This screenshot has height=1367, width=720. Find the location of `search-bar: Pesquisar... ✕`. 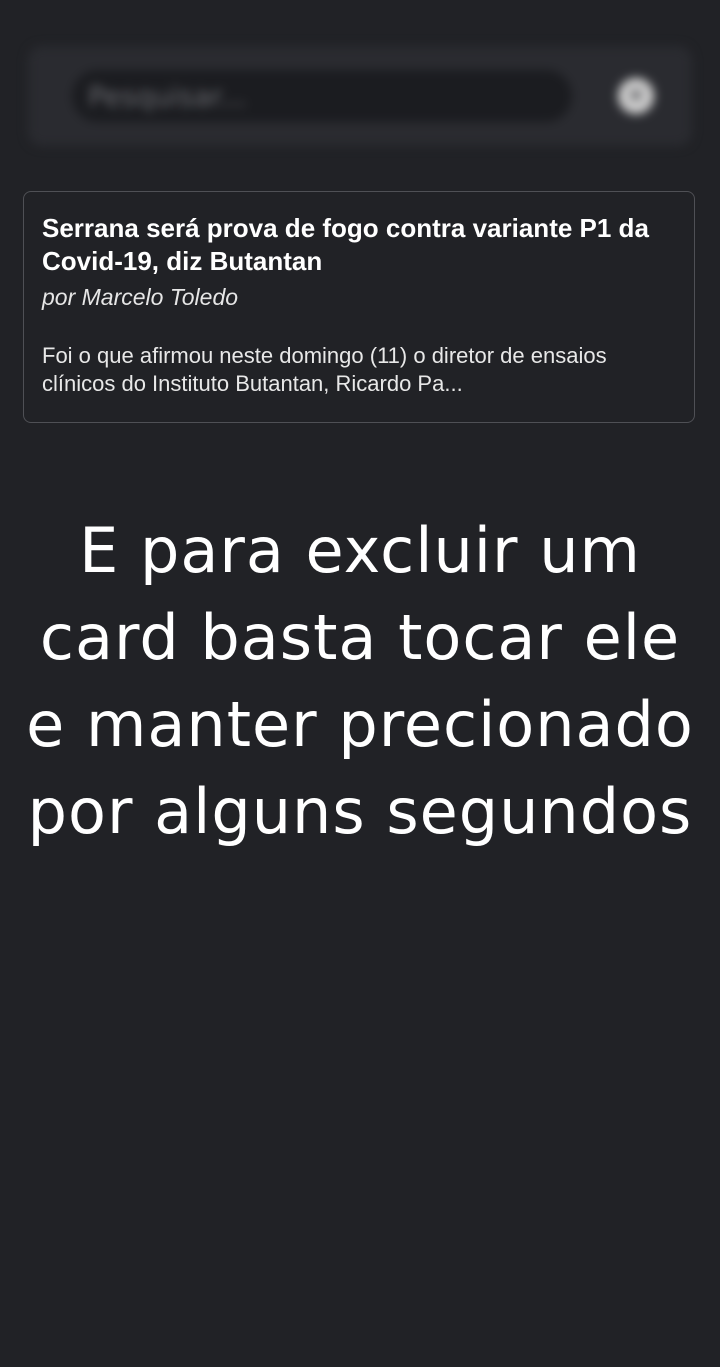

search-bar: Pesquisar... ✕ is located at coordinates (360, 96).